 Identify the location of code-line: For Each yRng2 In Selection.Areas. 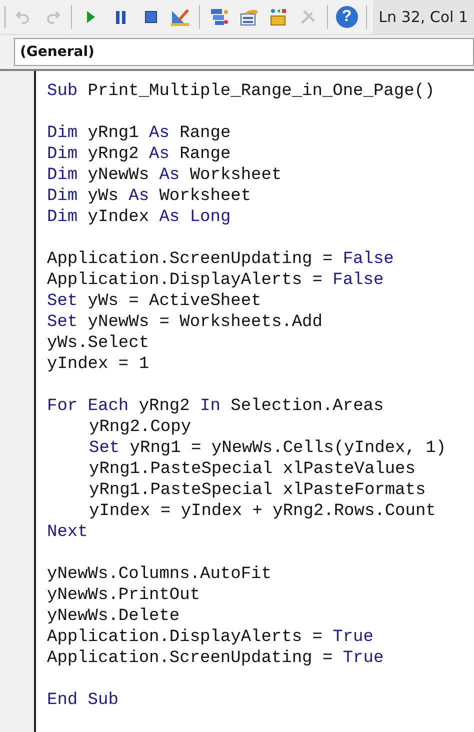
(216, 406).